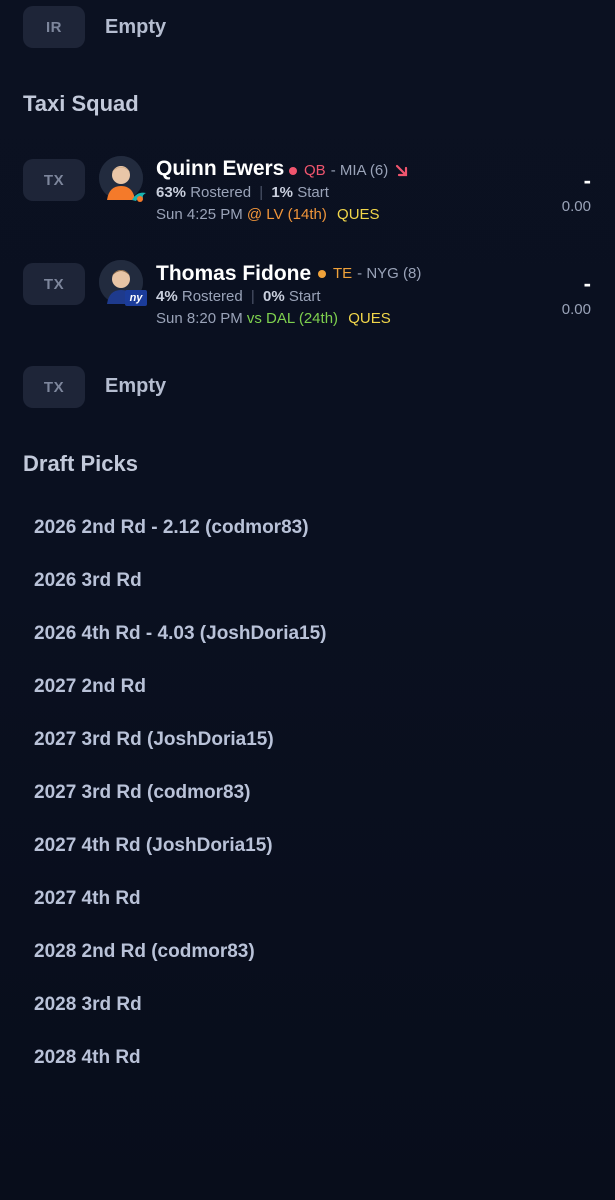  Describe the element at coordinates (142, 792) in the screenshot. I see `draft-pick-item: 2027 3rd Rd (codmor83)` at that location.